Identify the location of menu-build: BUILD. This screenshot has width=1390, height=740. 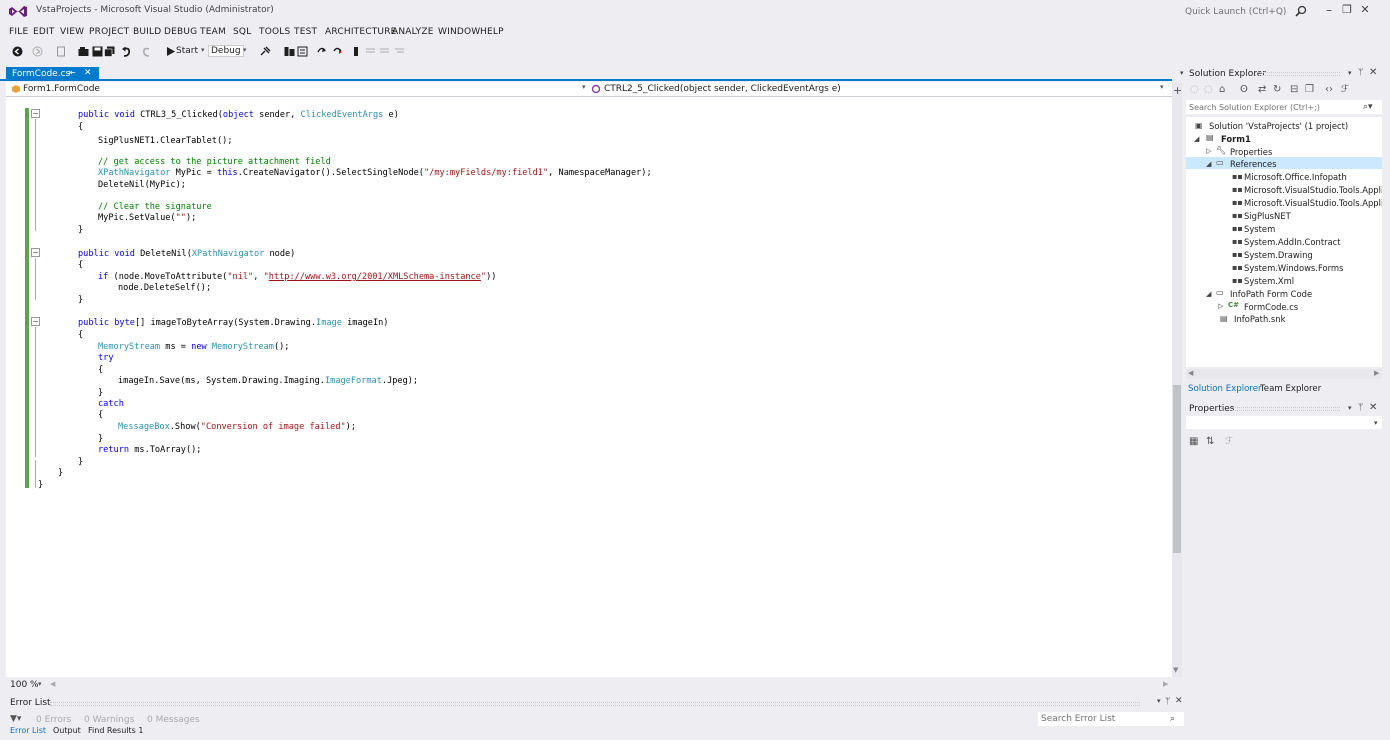
(147, 32).